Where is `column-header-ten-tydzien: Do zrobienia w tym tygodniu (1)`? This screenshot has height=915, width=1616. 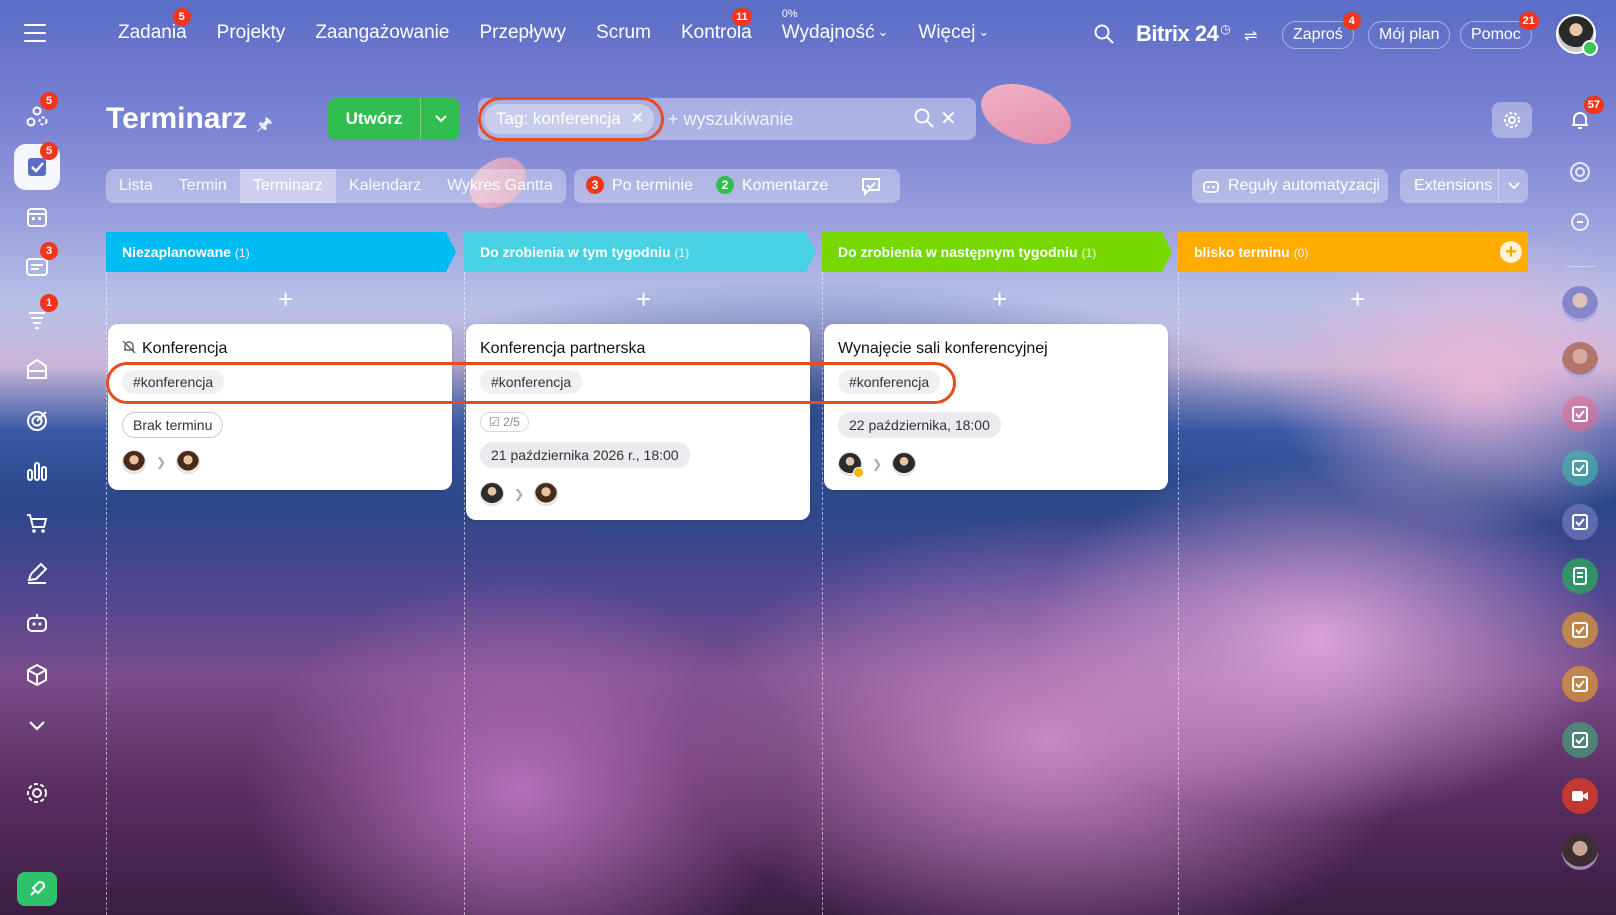 column-header-ten-tydzien: Do zrobienia w tym tygodniu (1) is located at coordinates (635, 252).